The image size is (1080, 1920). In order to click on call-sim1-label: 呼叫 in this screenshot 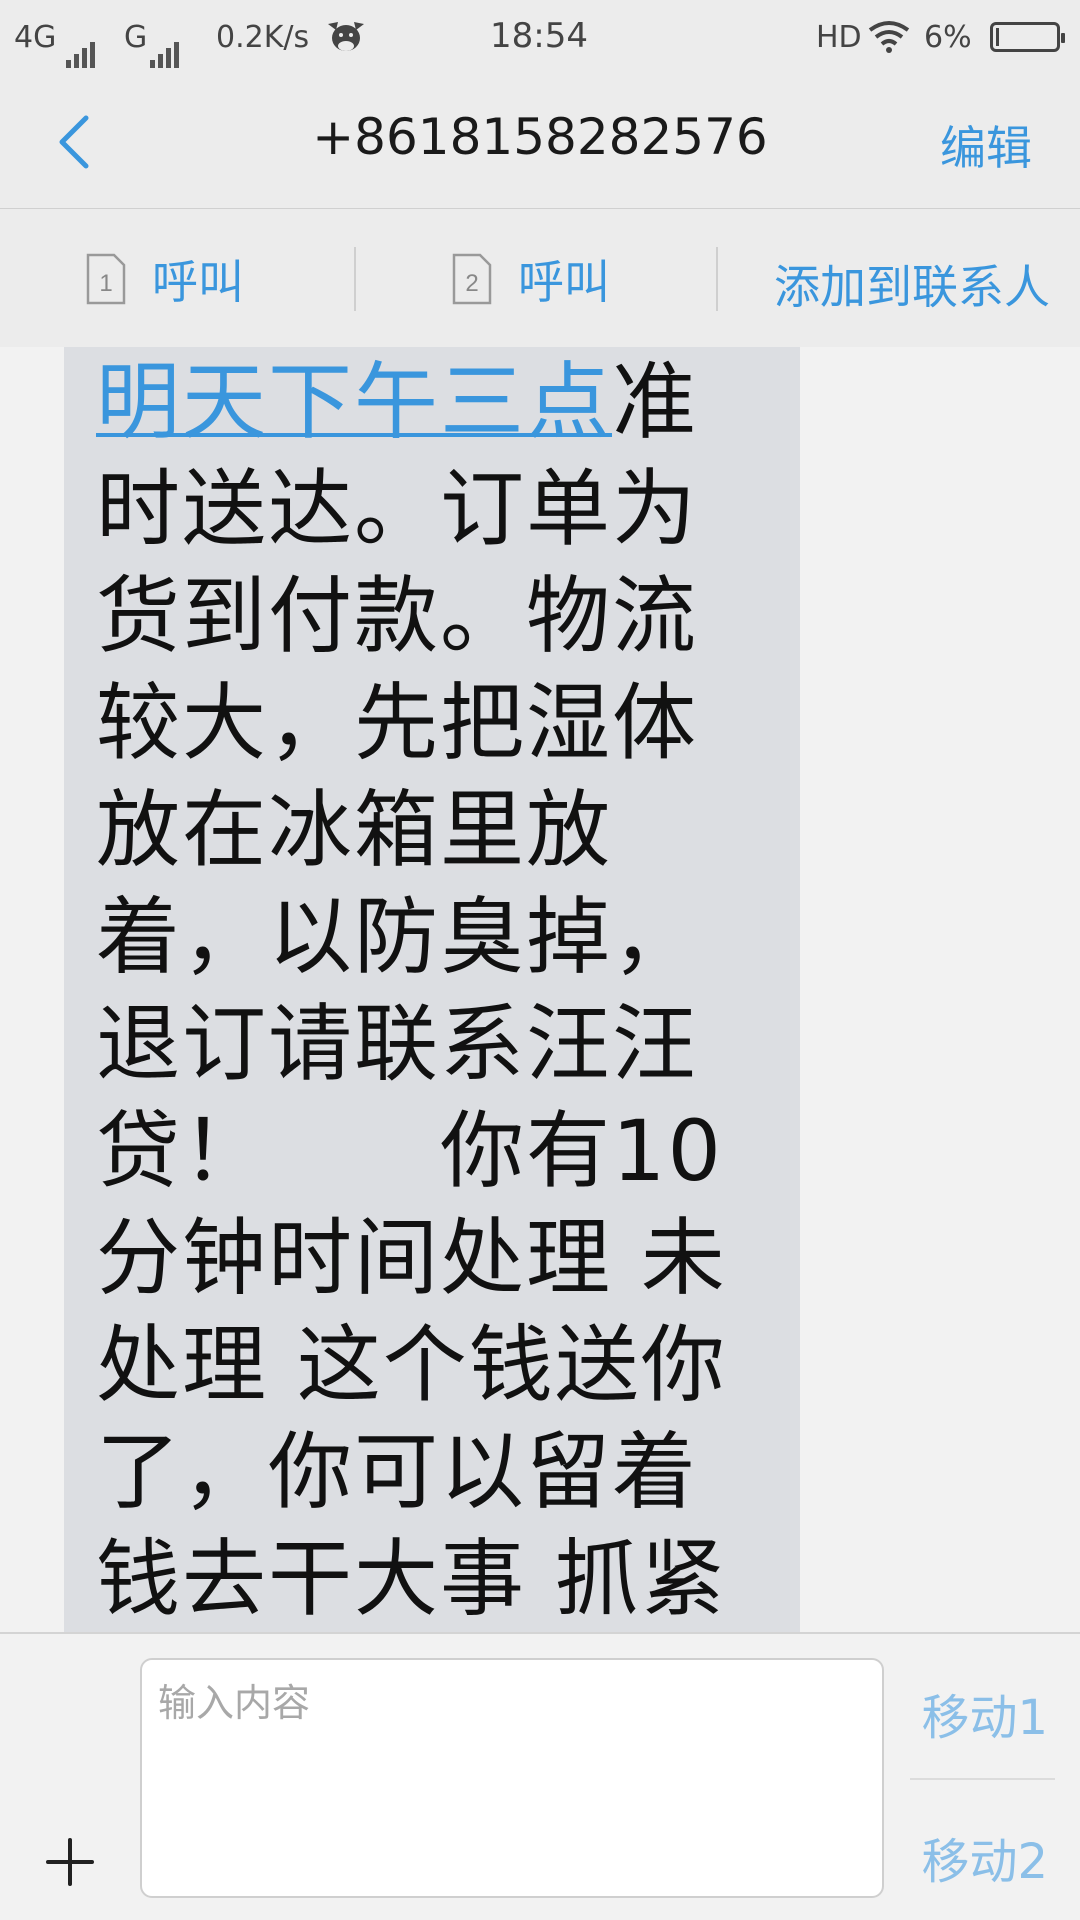, I will do `click(198, 282)`.